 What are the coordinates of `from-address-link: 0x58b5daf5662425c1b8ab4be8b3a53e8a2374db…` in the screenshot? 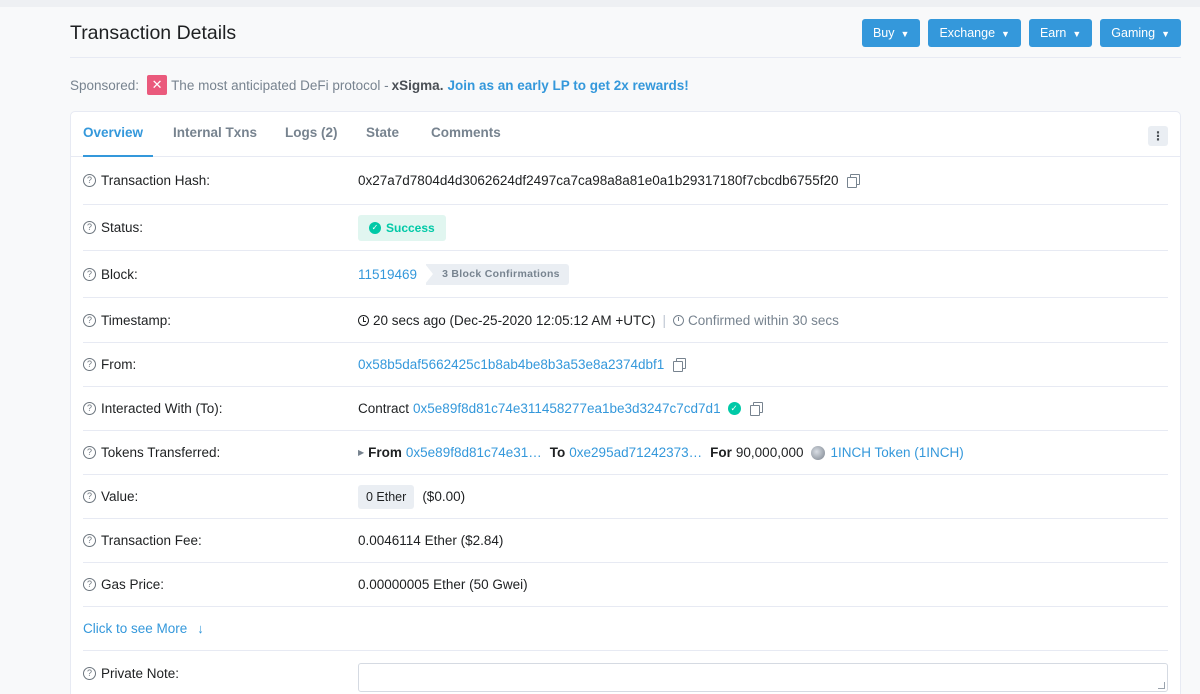 It's located at (511, 364).